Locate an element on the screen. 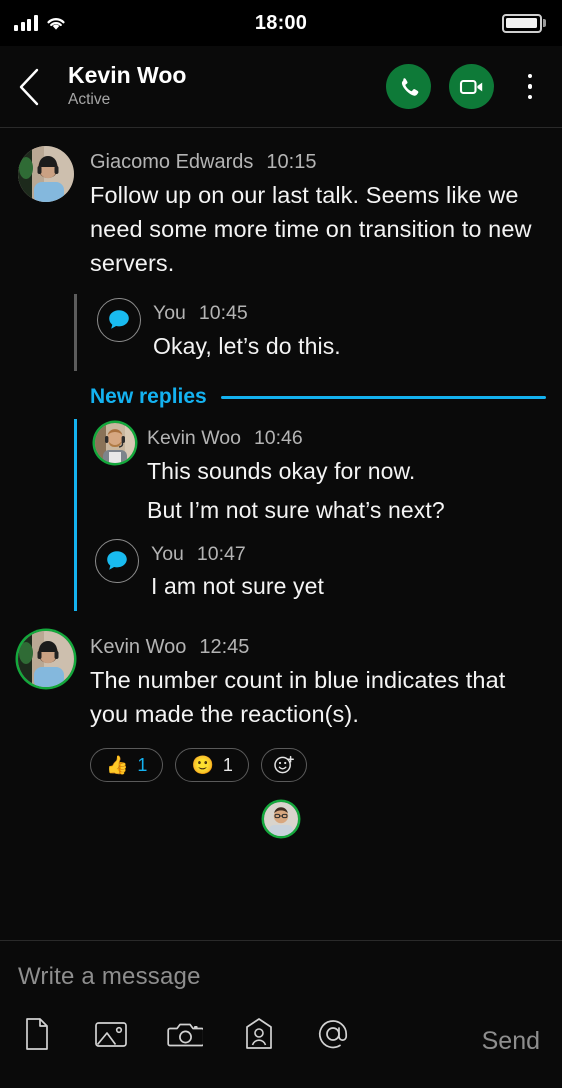  video-call-button is located at coordinates (471, 86).